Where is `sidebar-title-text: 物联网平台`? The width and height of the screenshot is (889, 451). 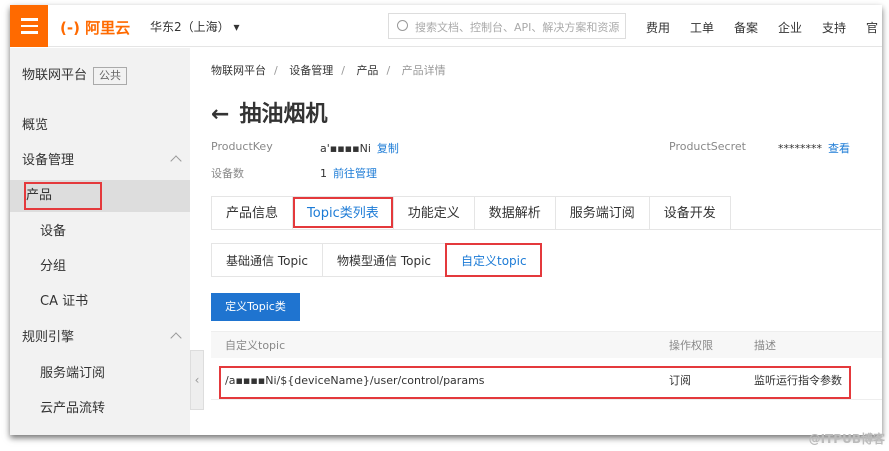
sidebar-title-text: 物联网平台 is located at coordinates (55, 75).